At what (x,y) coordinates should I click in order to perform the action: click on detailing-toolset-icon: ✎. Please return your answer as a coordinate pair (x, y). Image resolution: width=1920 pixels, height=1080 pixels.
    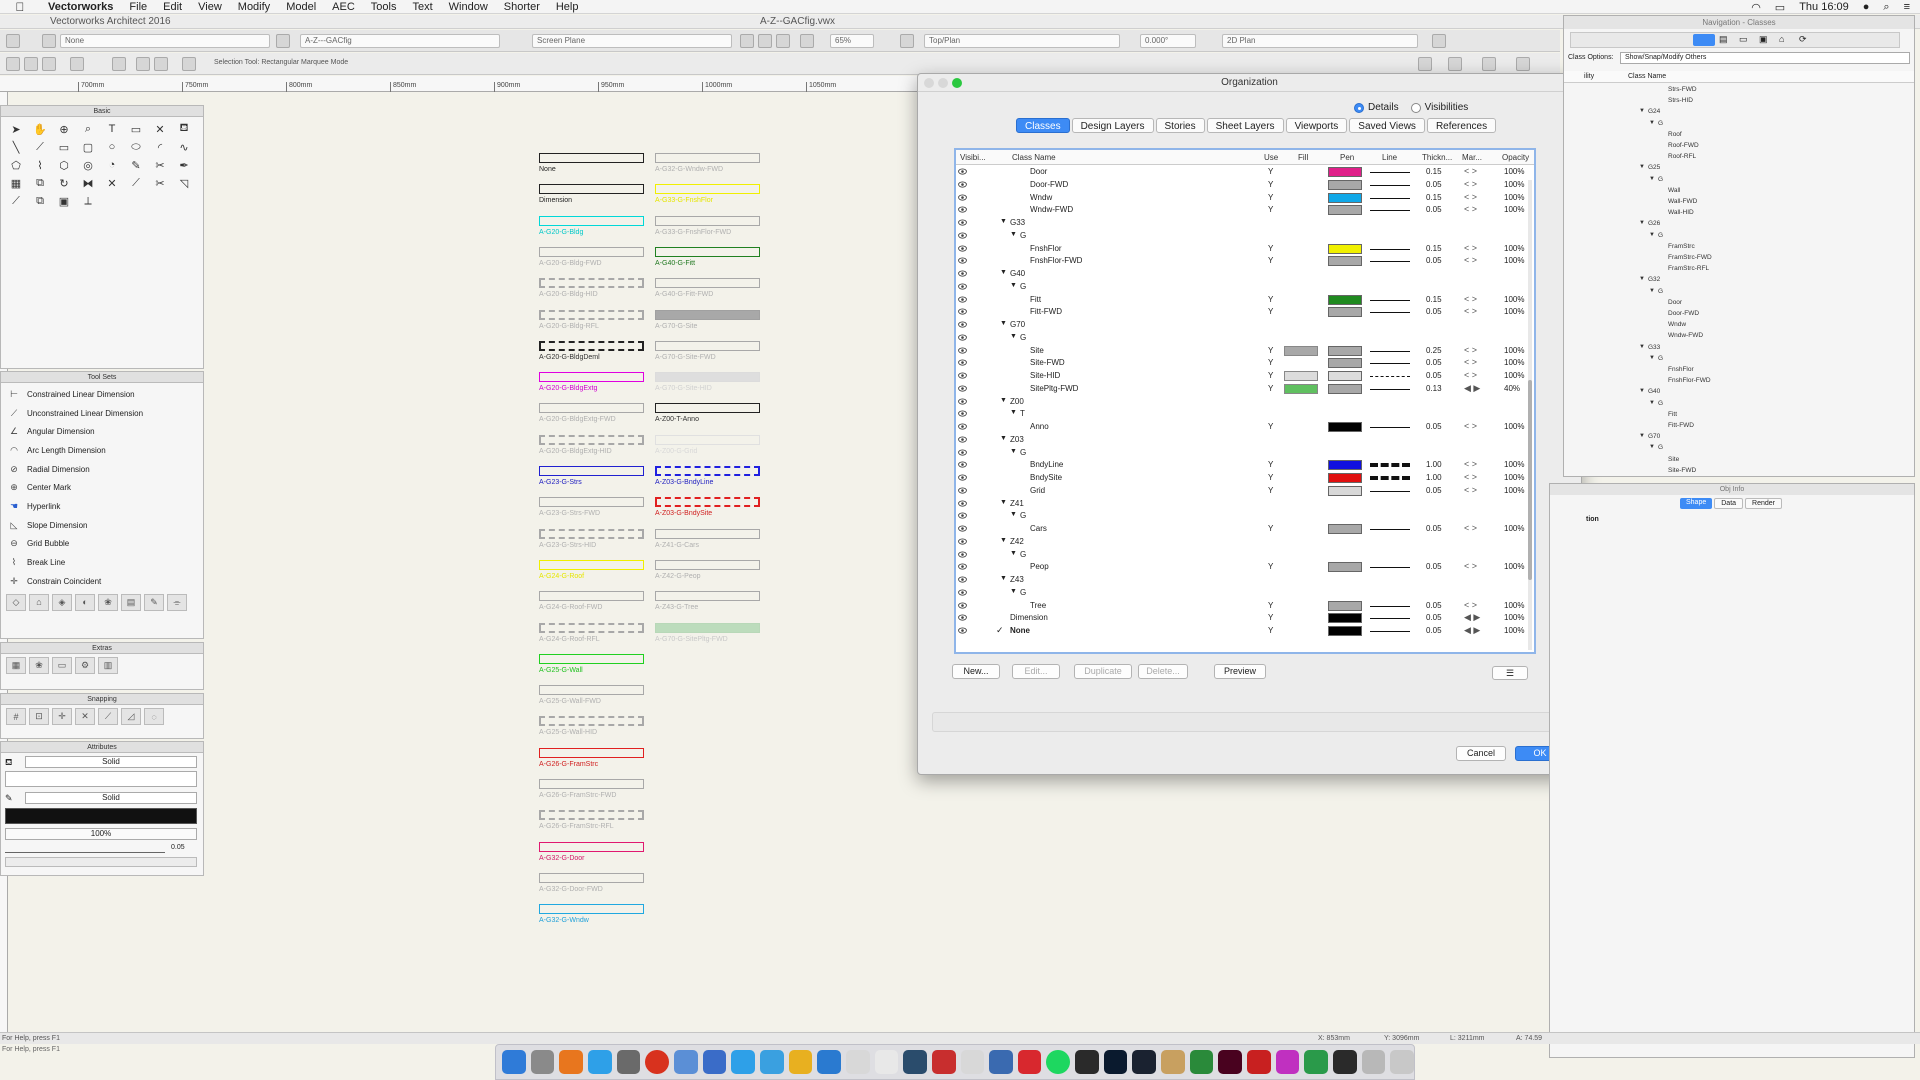
    Looking at the image, I should click on (154, 602).